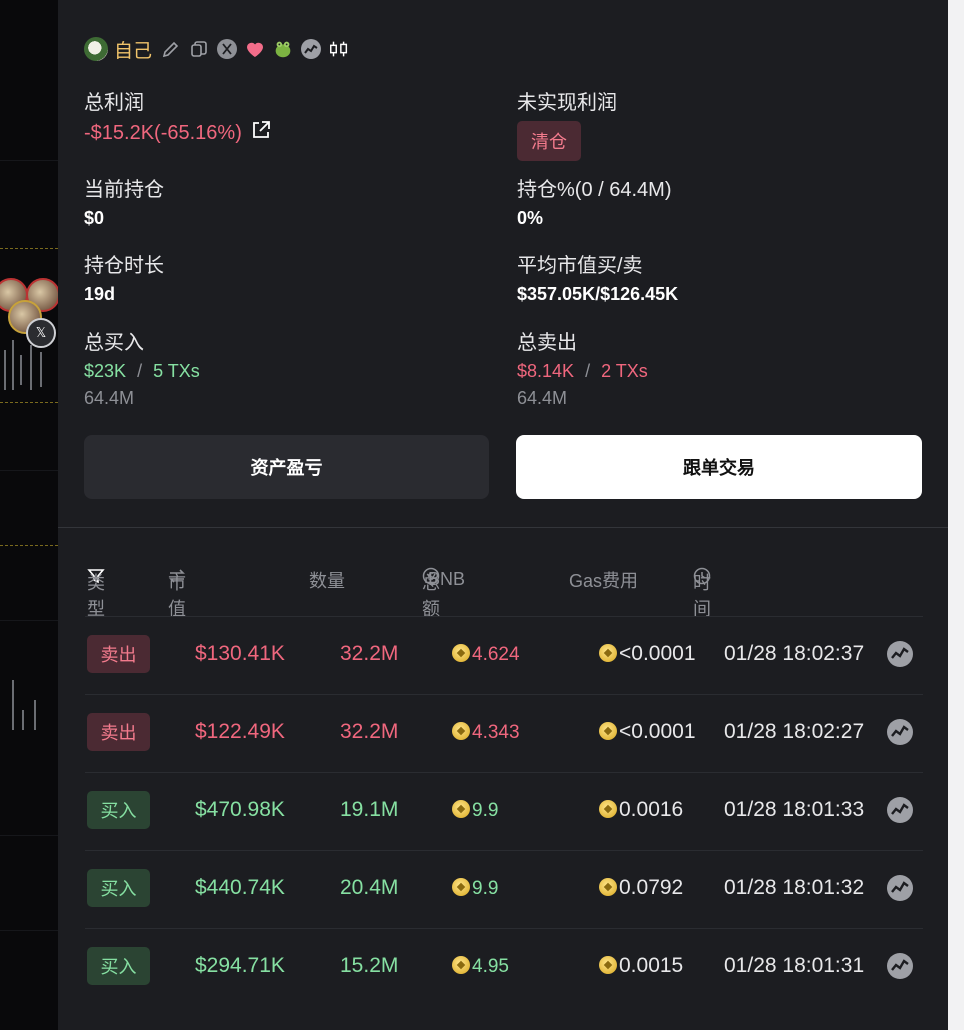 This screenshot has height=1030, width=964. Describe the element at coordinates (114, 343) in the screenshot. I see `total-buy-label: 总买入` at that location.